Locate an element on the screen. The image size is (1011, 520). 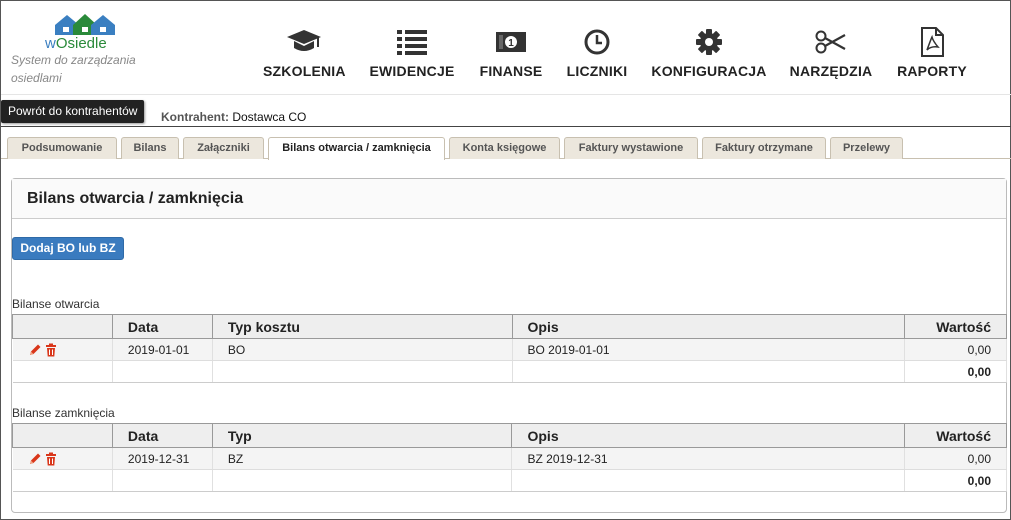
nav-label: NARZĘDZIA is located at coordinates (831, 71).